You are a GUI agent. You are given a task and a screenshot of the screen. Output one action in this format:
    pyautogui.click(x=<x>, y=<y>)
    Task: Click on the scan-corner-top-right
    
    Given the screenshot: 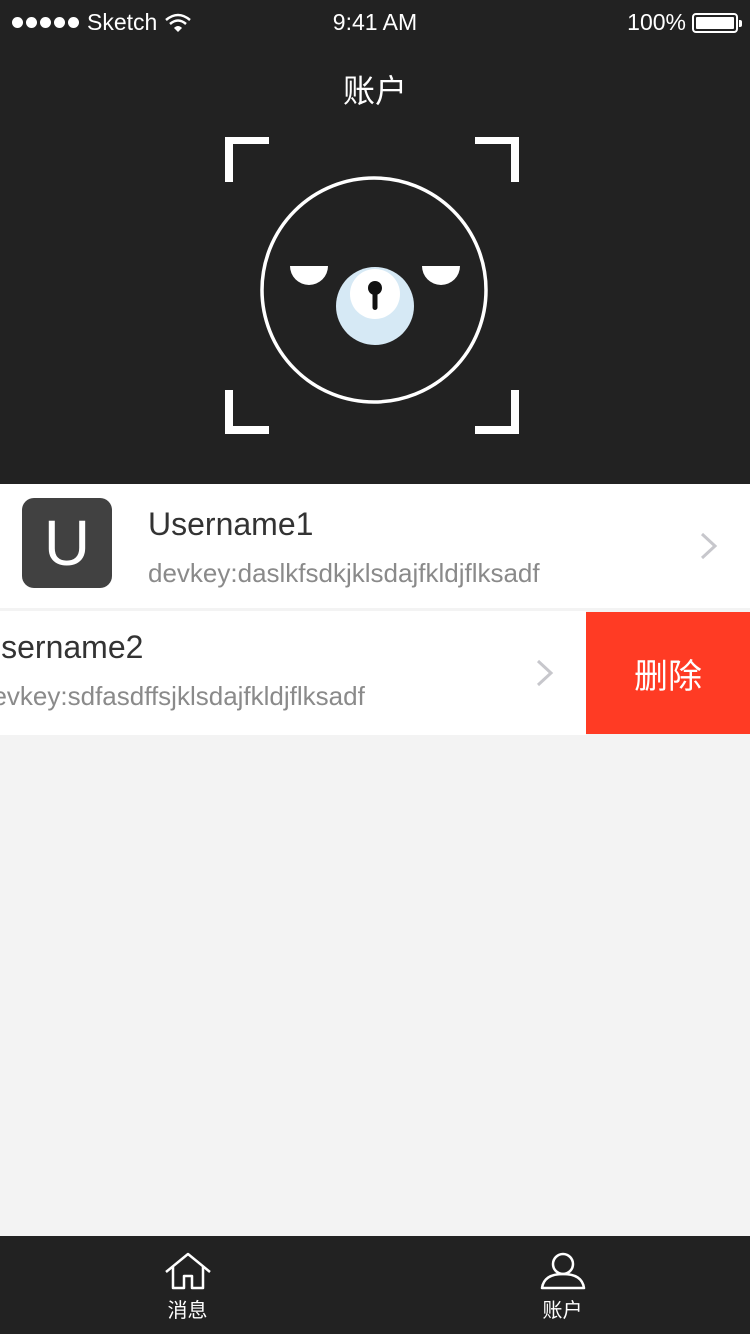 What is the action you would take?
    pyautogui.click(x=497, y=159)
    